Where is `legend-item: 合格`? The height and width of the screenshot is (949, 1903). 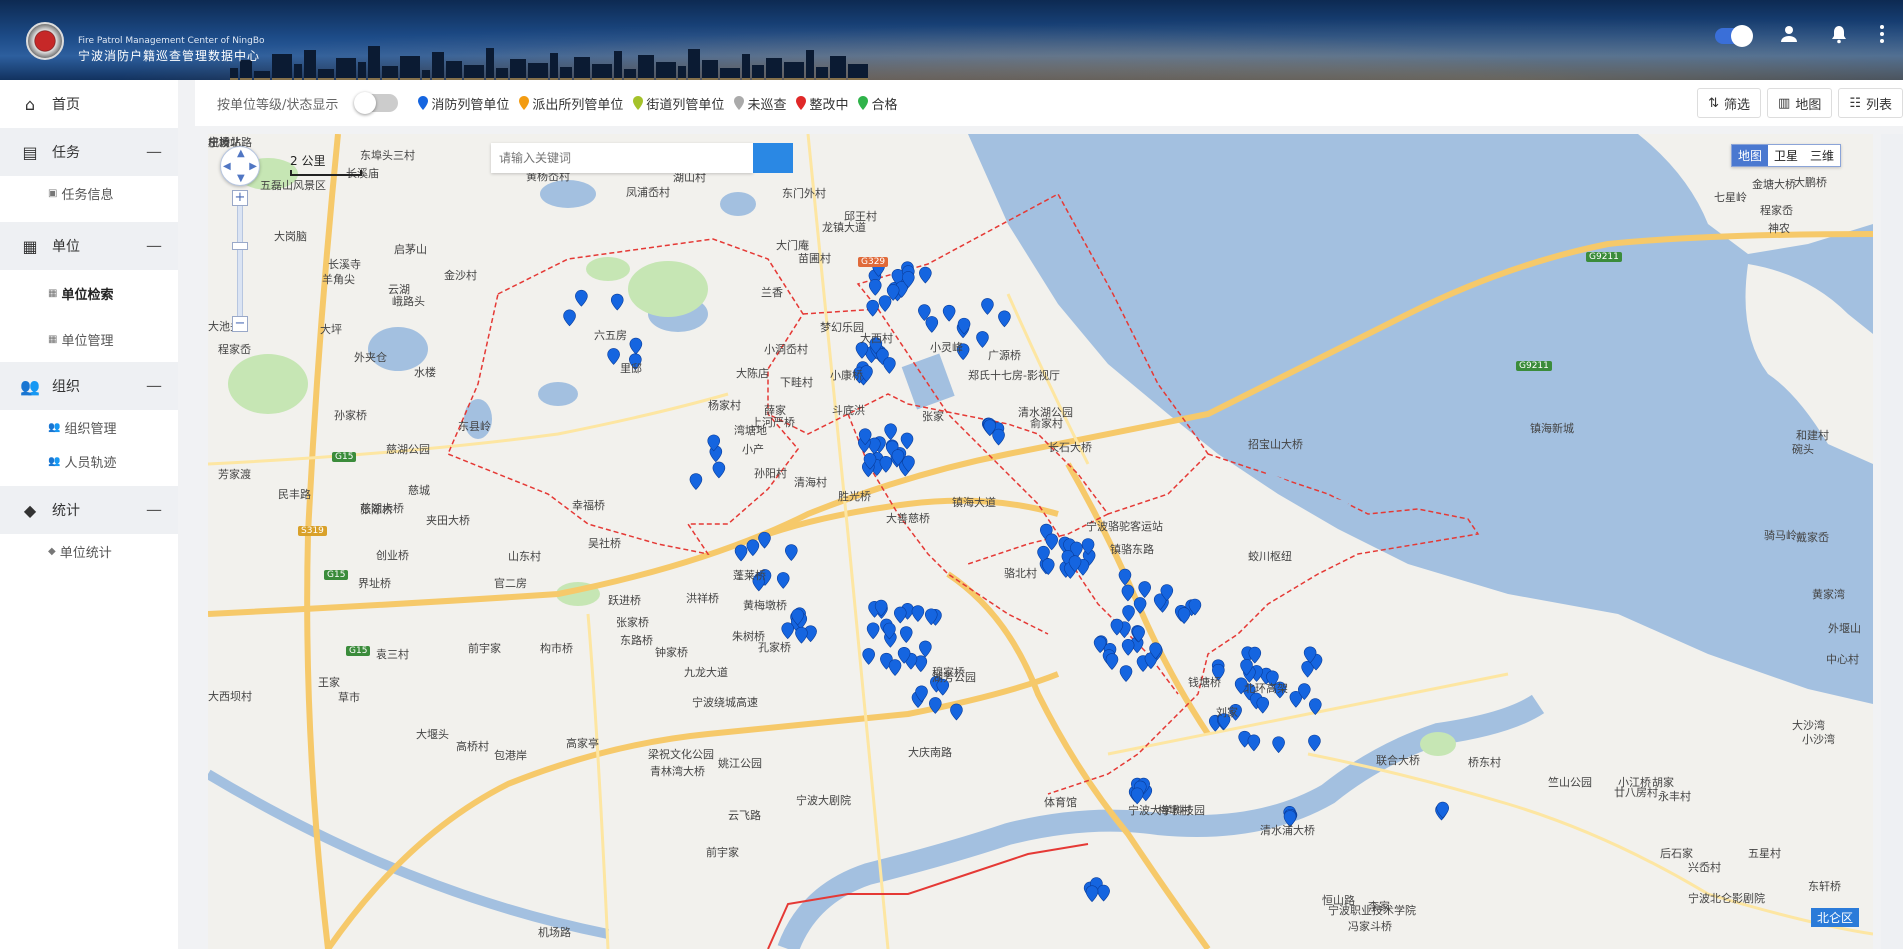
legend-item: 合格 is located at coordinates (877, 103).